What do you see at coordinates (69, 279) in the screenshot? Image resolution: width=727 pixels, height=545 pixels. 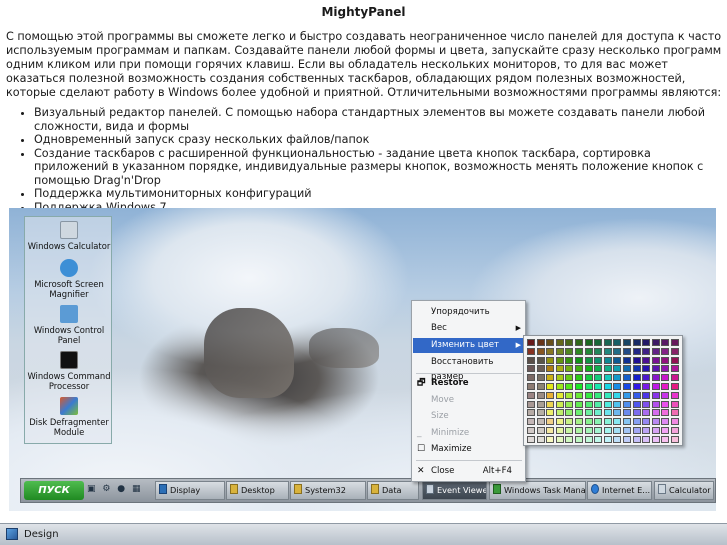 I see `panel-item-magnifier: Microsoft Screen Magnifier` at bounding box center [69, 279].